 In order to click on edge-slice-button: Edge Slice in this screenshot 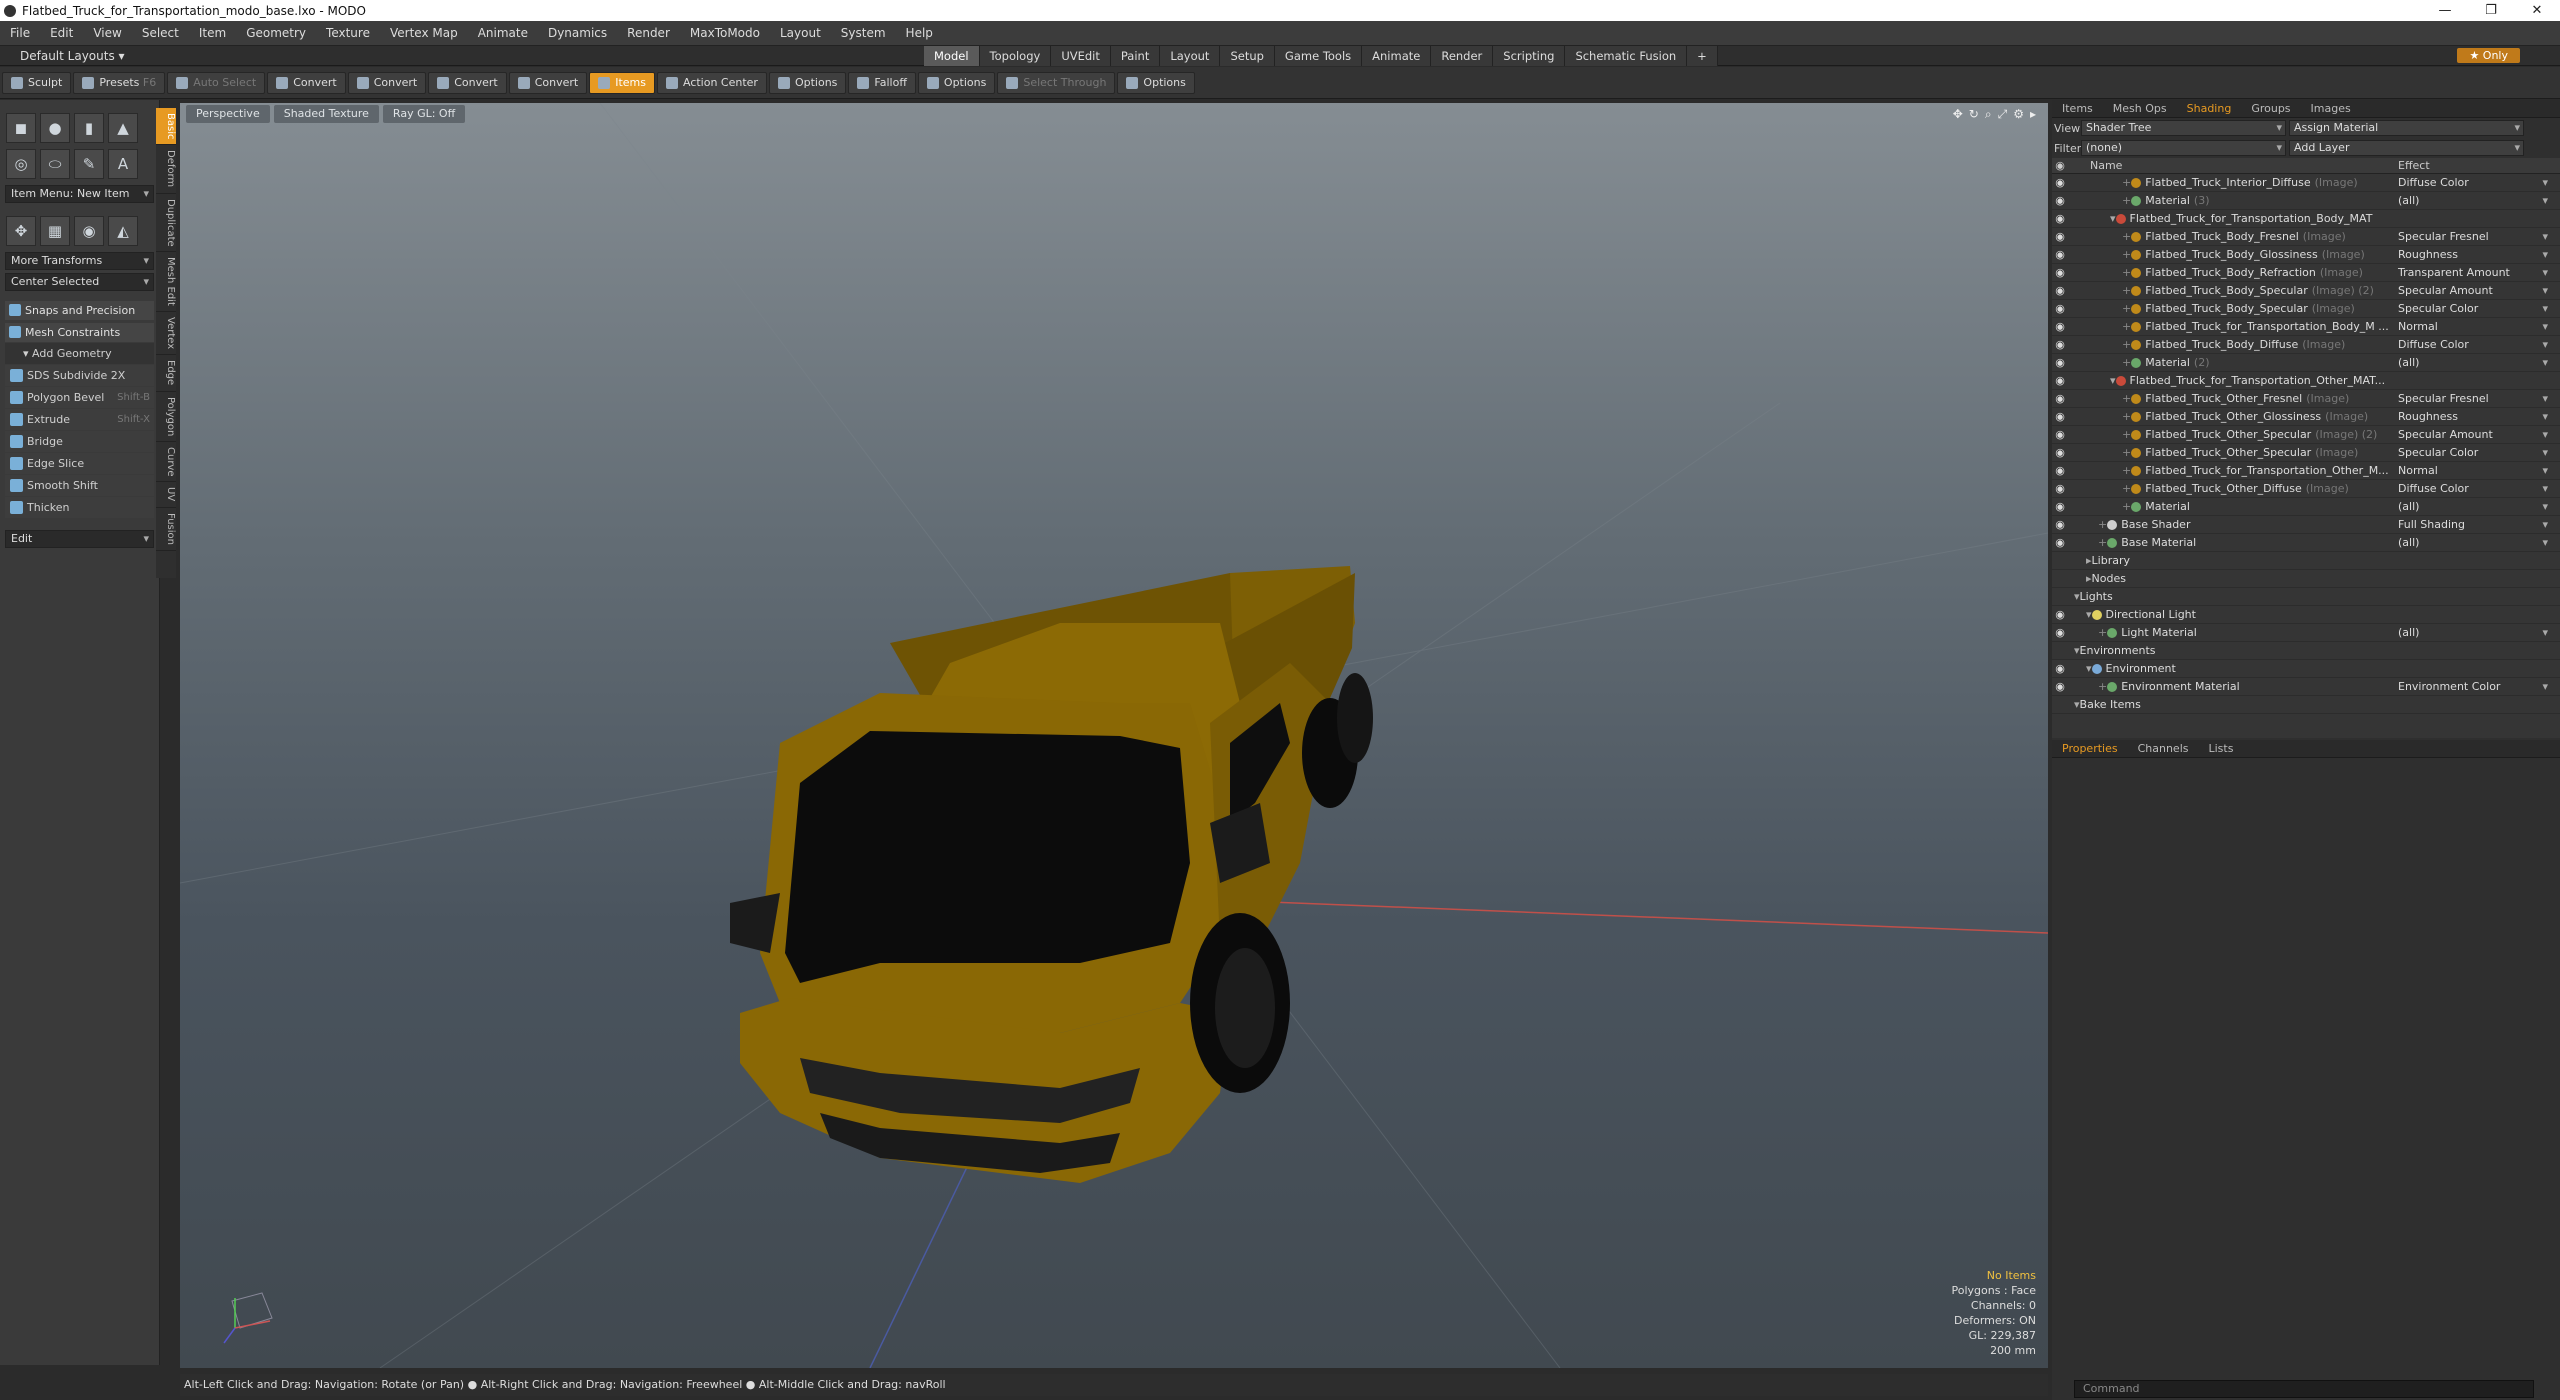, I will do `click(79, 463)`.